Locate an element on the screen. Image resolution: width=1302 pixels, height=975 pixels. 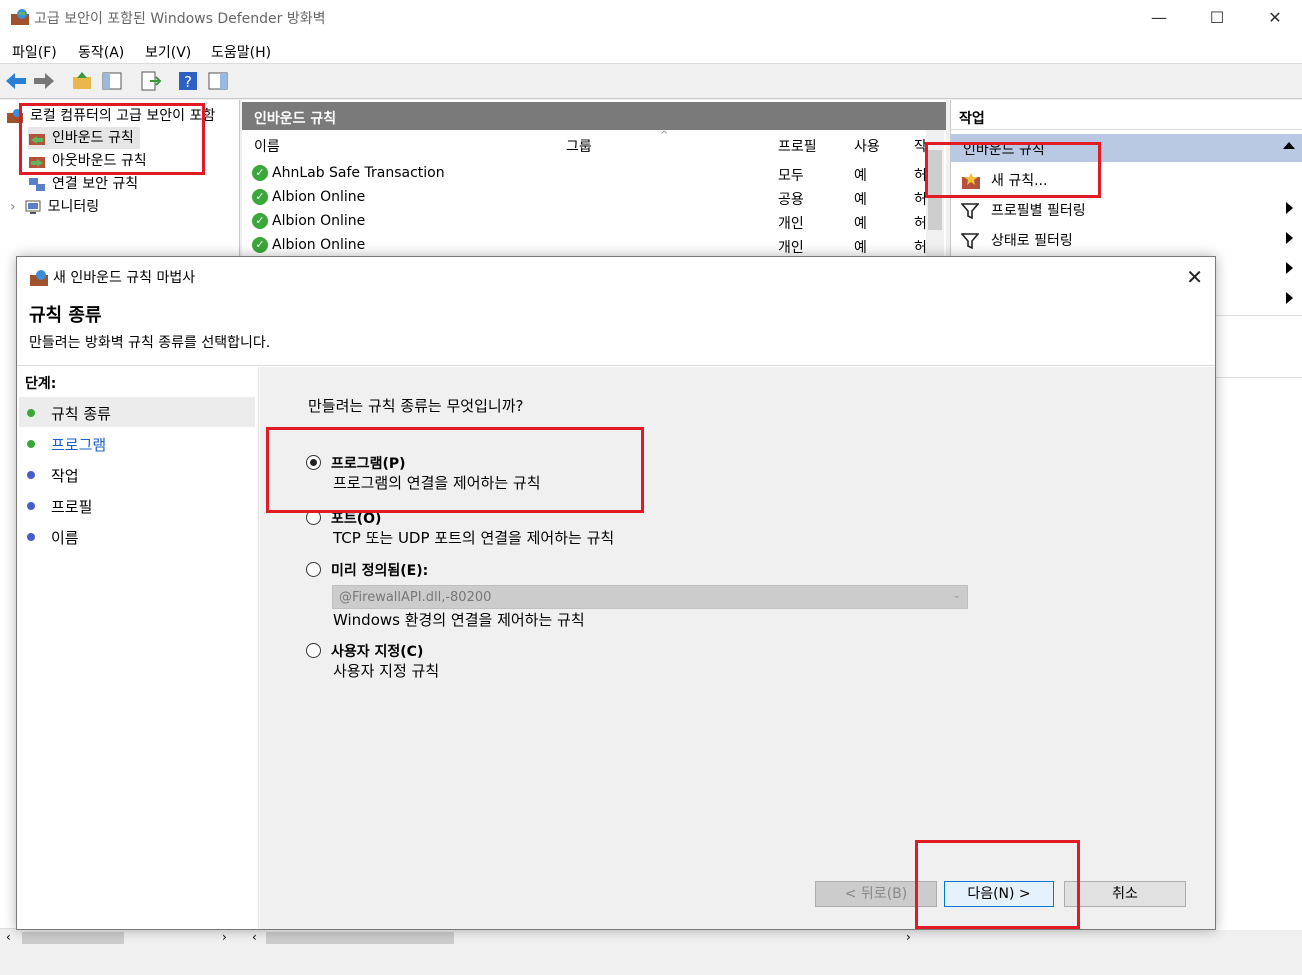
minimize-button: — is located at coordinates (1159, 18).